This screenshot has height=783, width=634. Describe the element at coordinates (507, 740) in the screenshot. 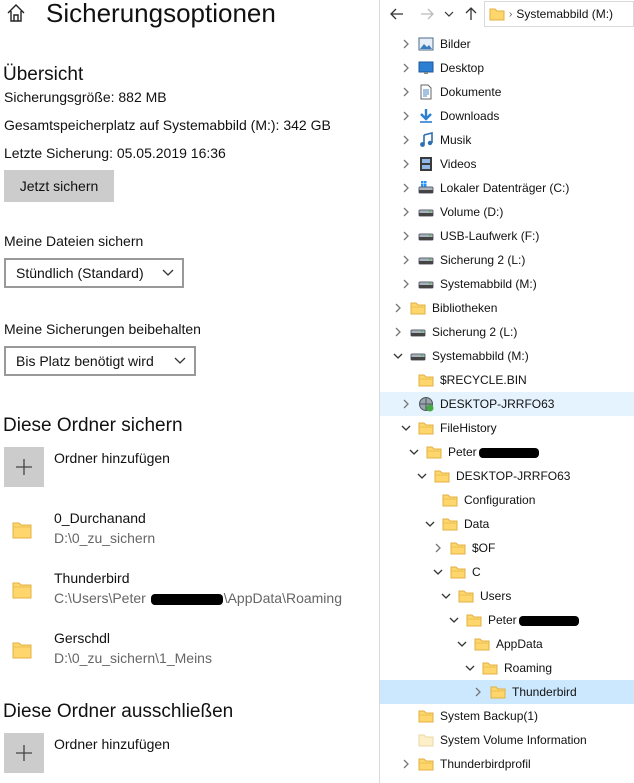

I see `tree-item: System Volume Information` at that location.